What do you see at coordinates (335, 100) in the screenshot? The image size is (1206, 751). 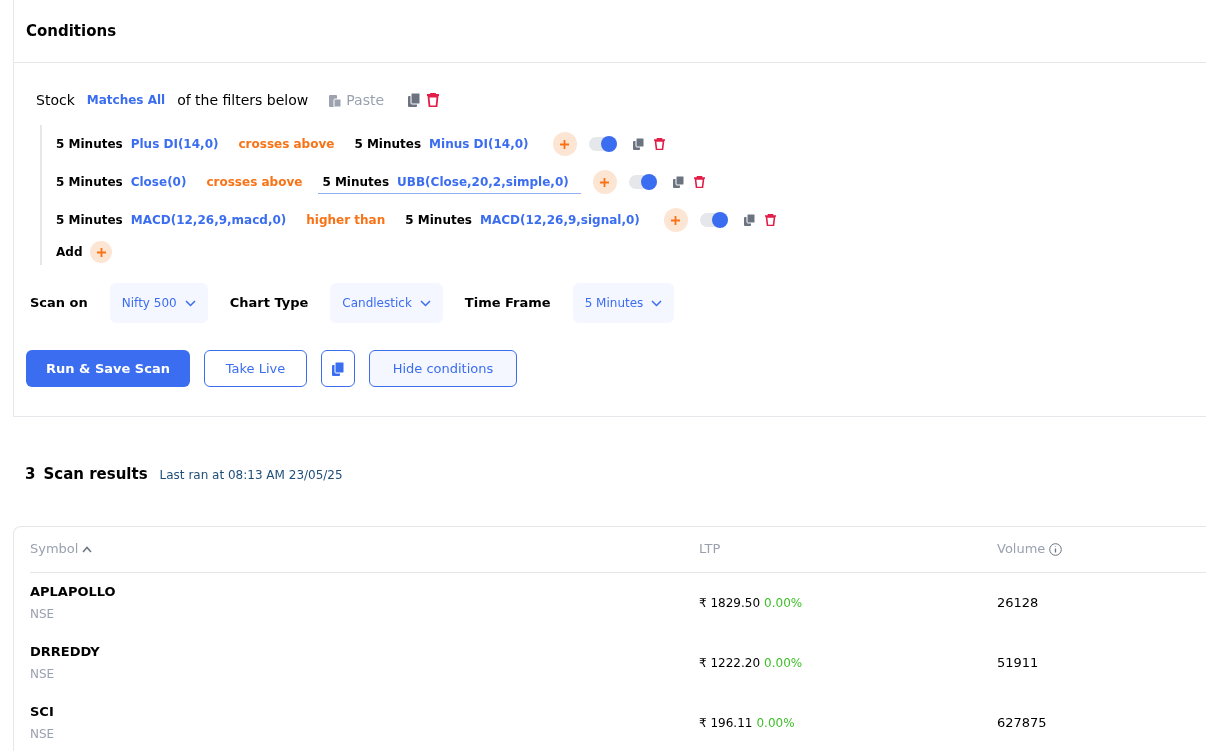 I see `clipboard-icon` at bounding box center [335, 100].